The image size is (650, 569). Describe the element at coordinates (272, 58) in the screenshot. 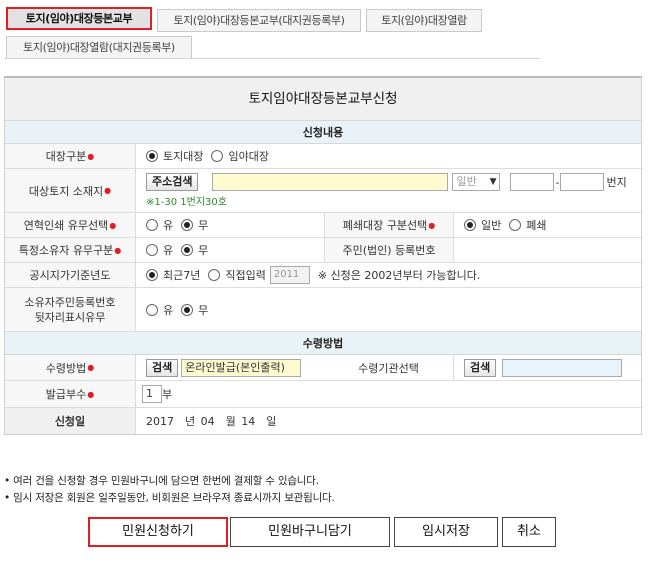

I see `tab-divider` at that location.